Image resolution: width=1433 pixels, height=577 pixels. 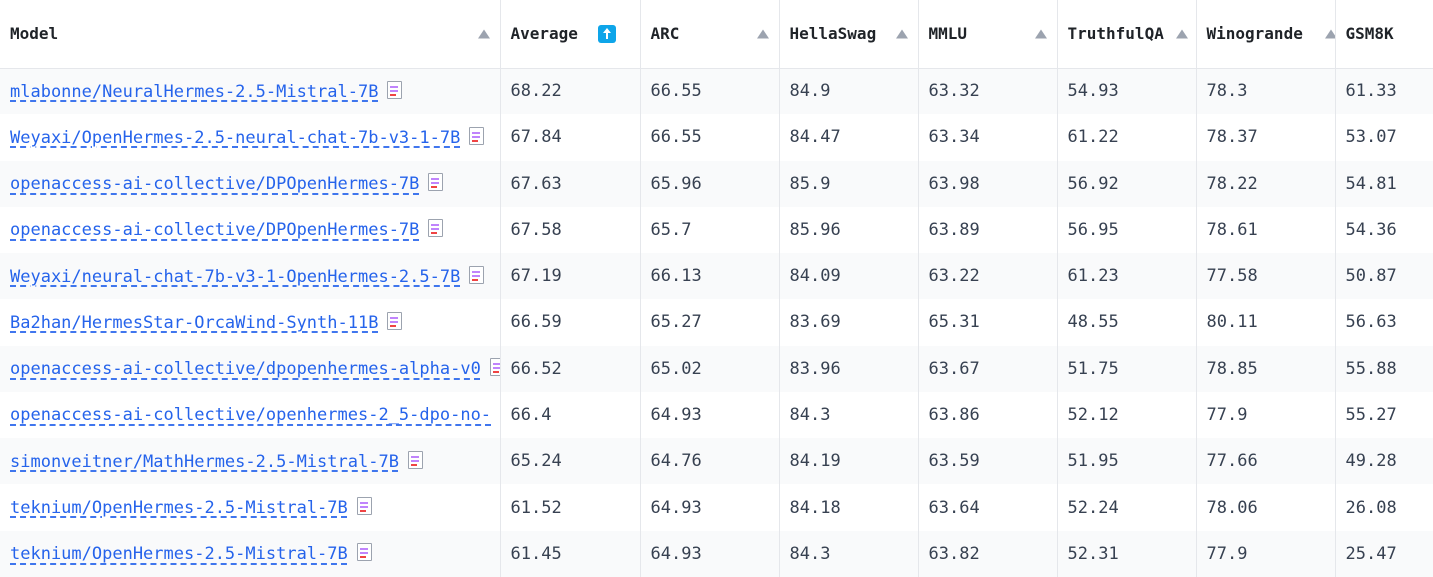 I want to click on cell-mmlu: 63.22, so click(x=988, y=276).